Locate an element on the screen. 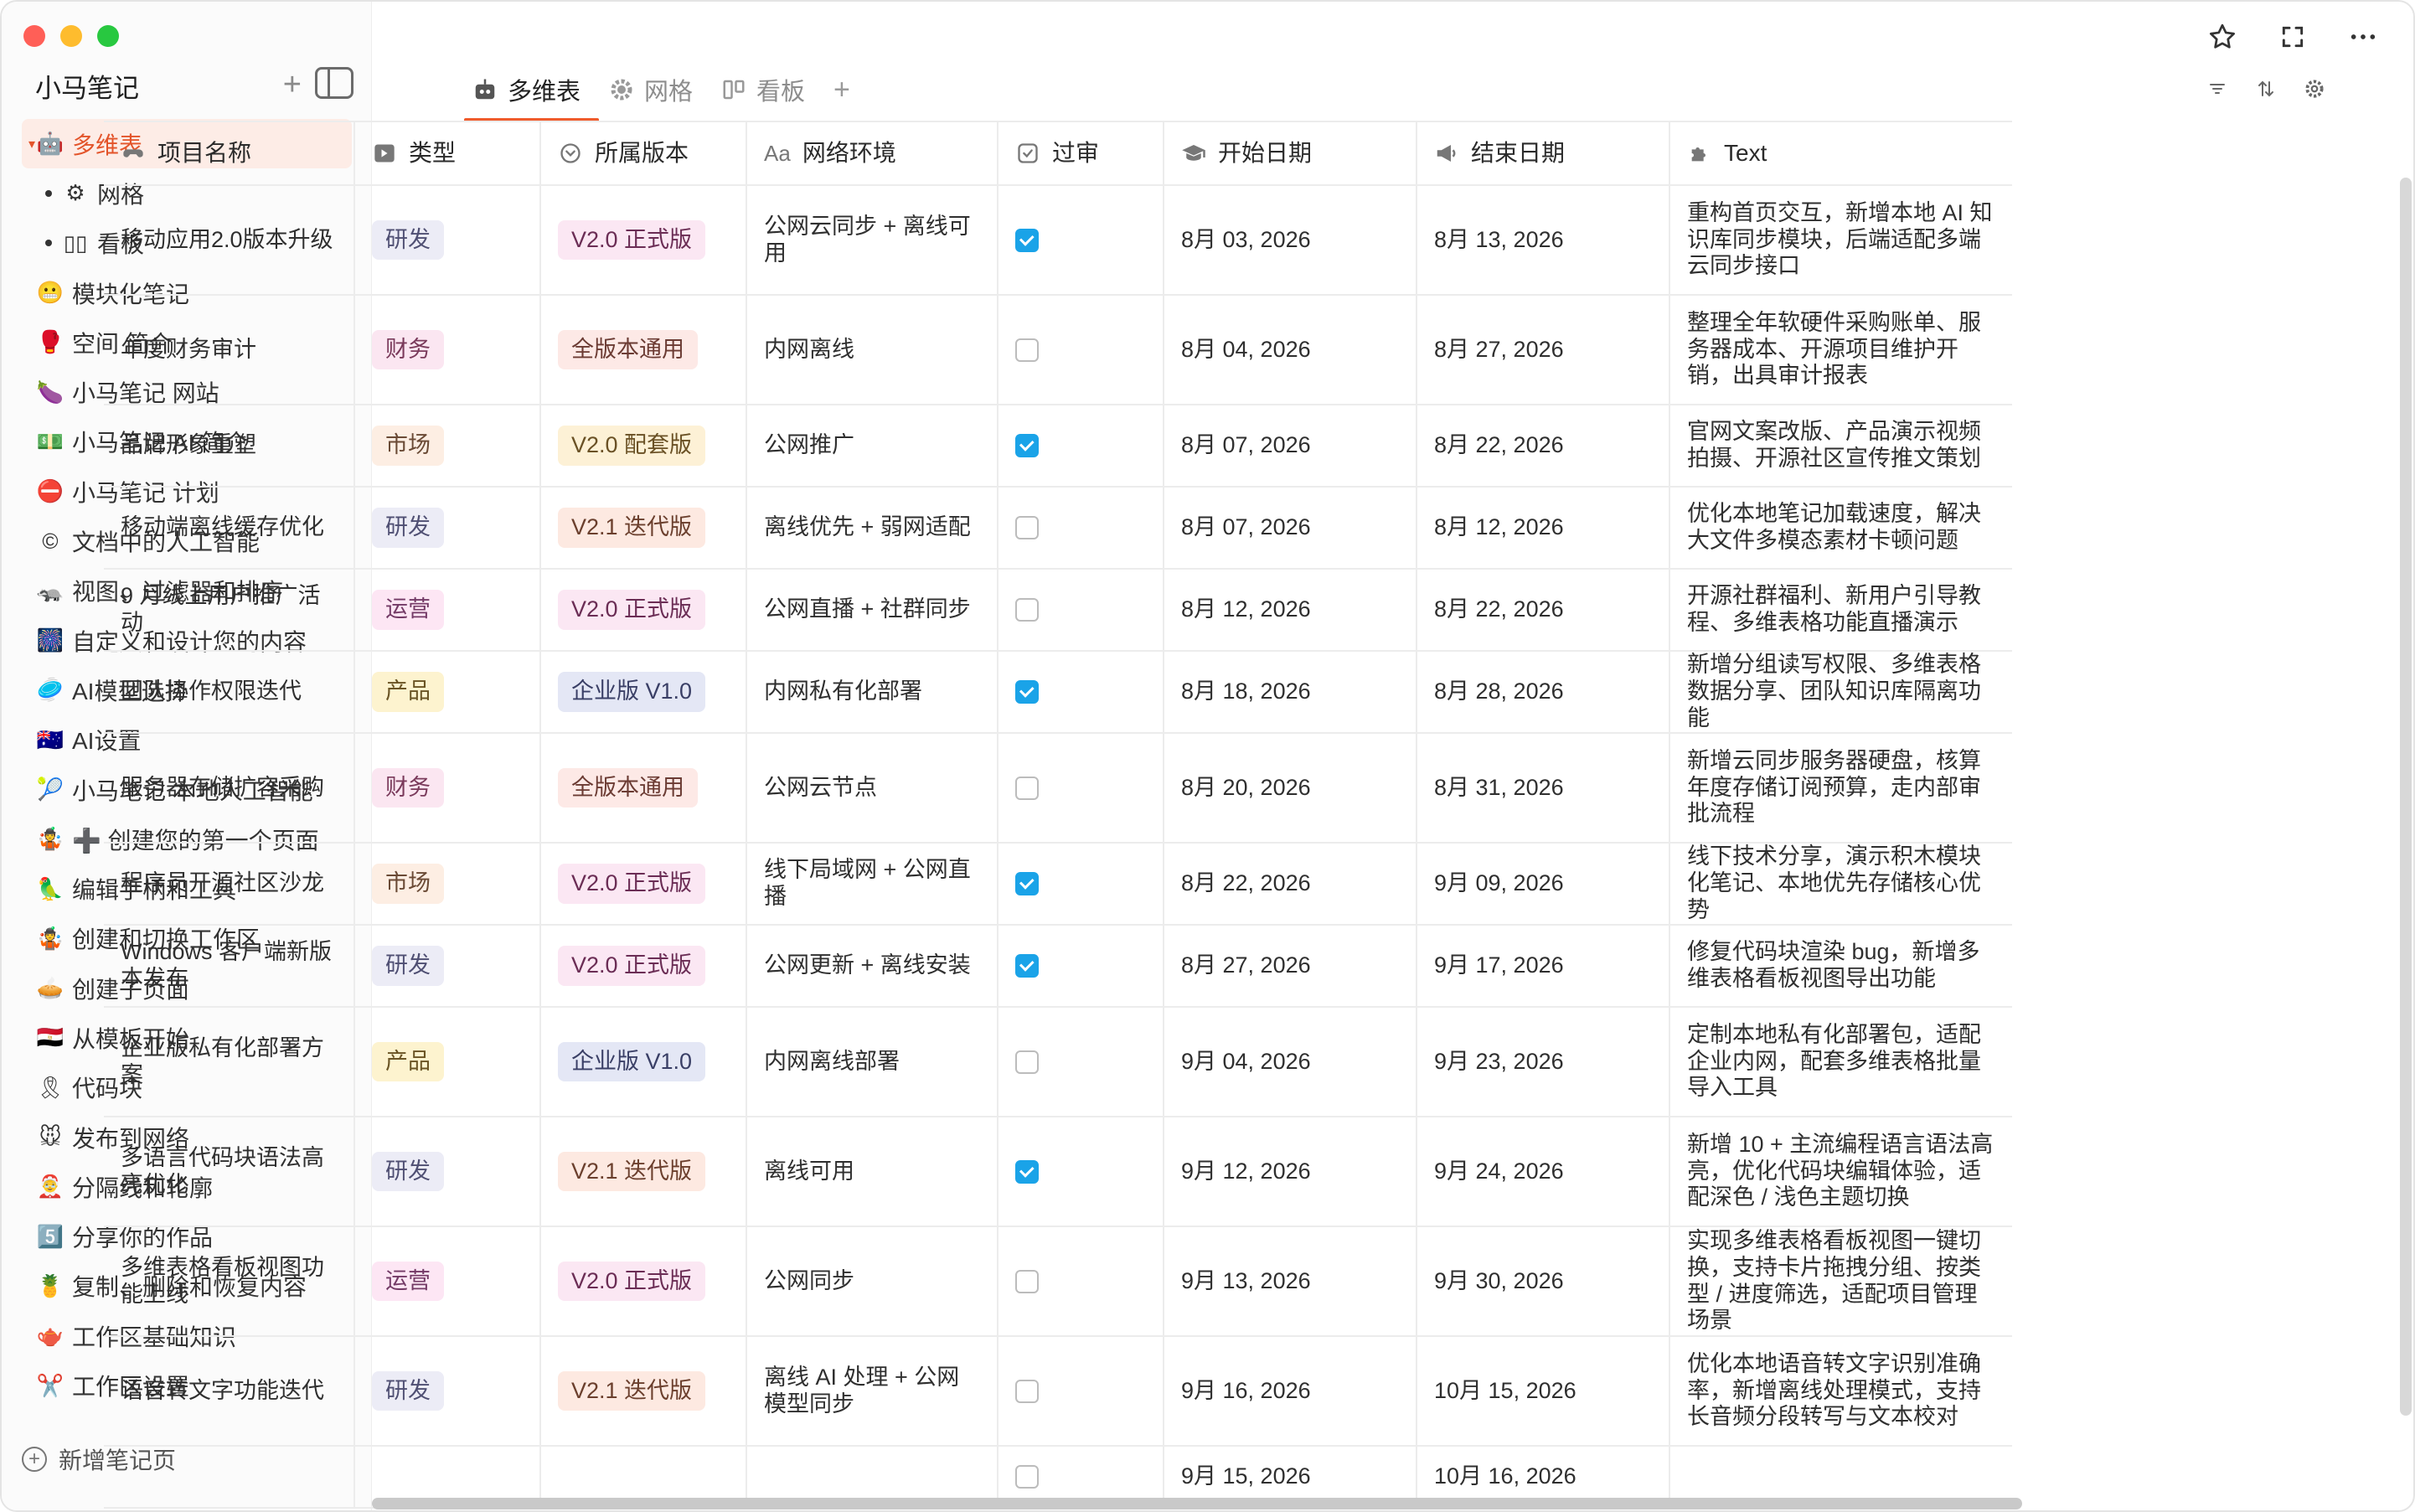 This screenshot has width=2415, height=1512. zoom-window-button is located at coordinates (108, 36).